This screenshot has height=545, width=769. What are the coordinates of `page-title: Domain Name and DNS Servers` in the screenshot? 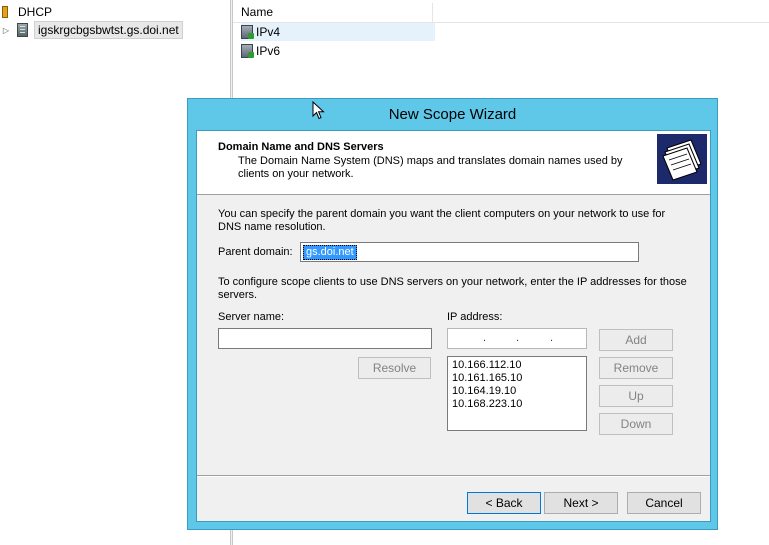 It's located at (301, 147).